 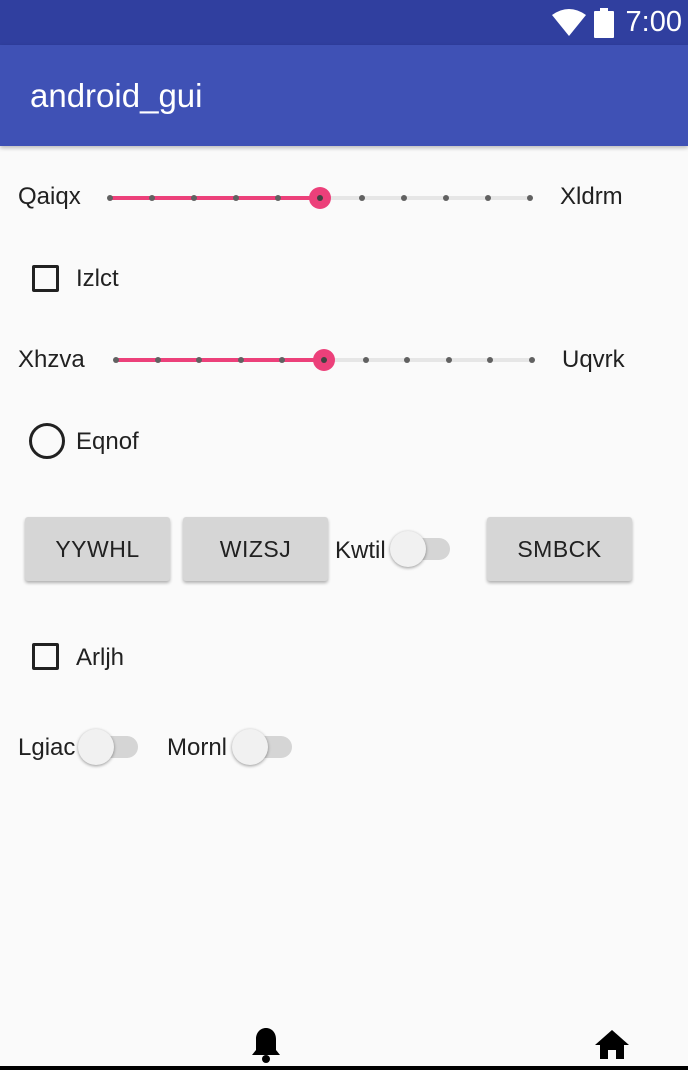 I want to click on seekbar2, so click(x=324, y=360).